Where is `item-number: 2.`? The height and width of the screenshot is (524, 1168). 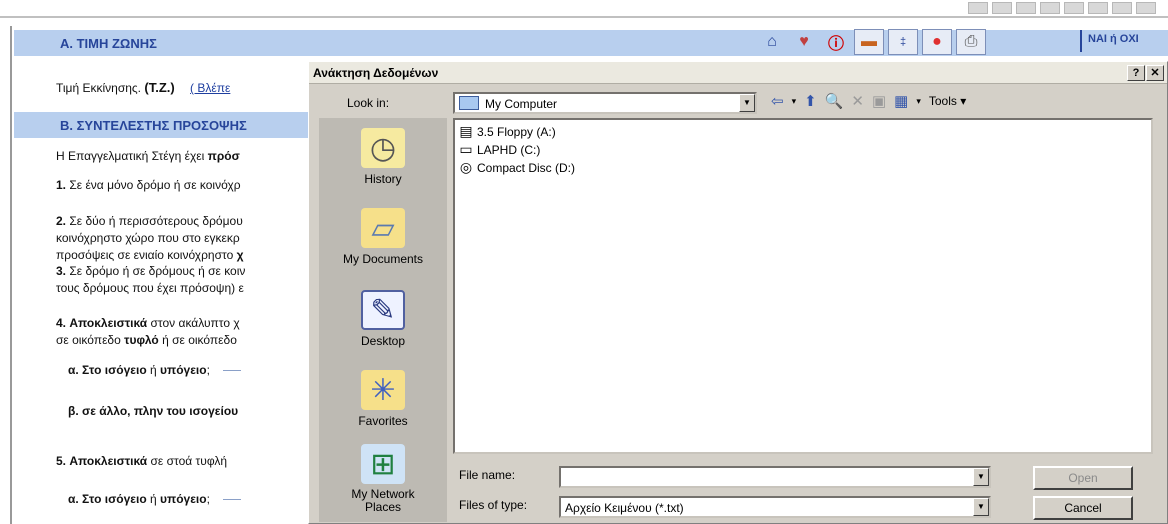
item-number: 2. is located at coordinates (61, 221).